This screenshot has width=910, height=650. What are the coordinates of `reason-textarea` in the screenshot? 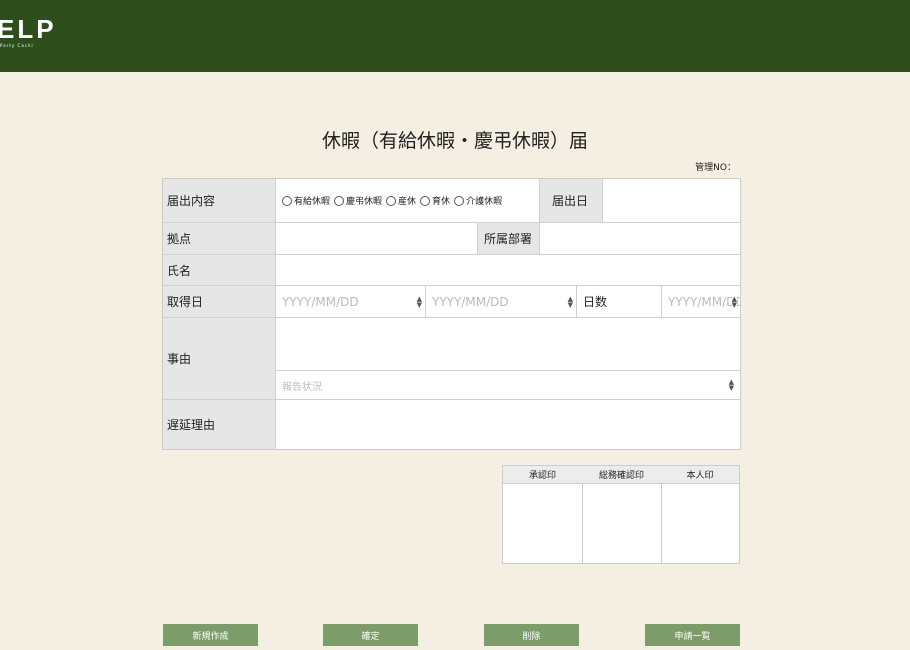 It's located at (508, 344).